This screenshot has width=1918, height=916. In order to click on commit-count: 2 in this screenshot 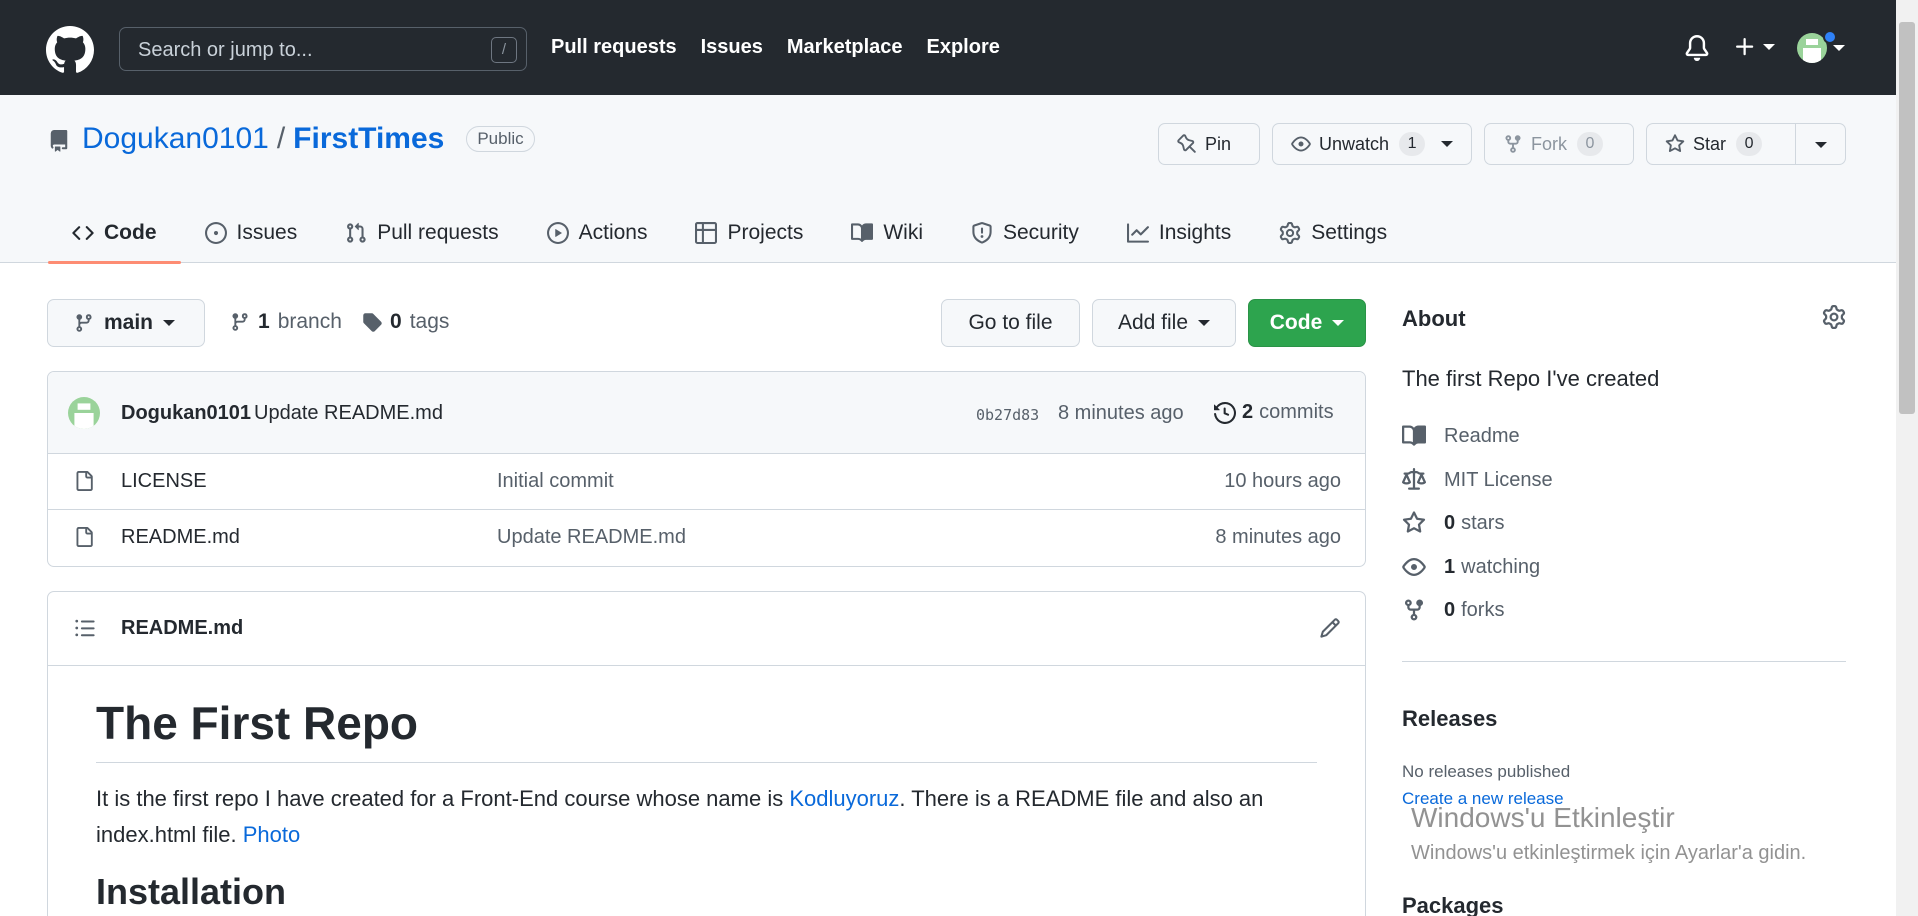, I will do `click(1248, 412)`.